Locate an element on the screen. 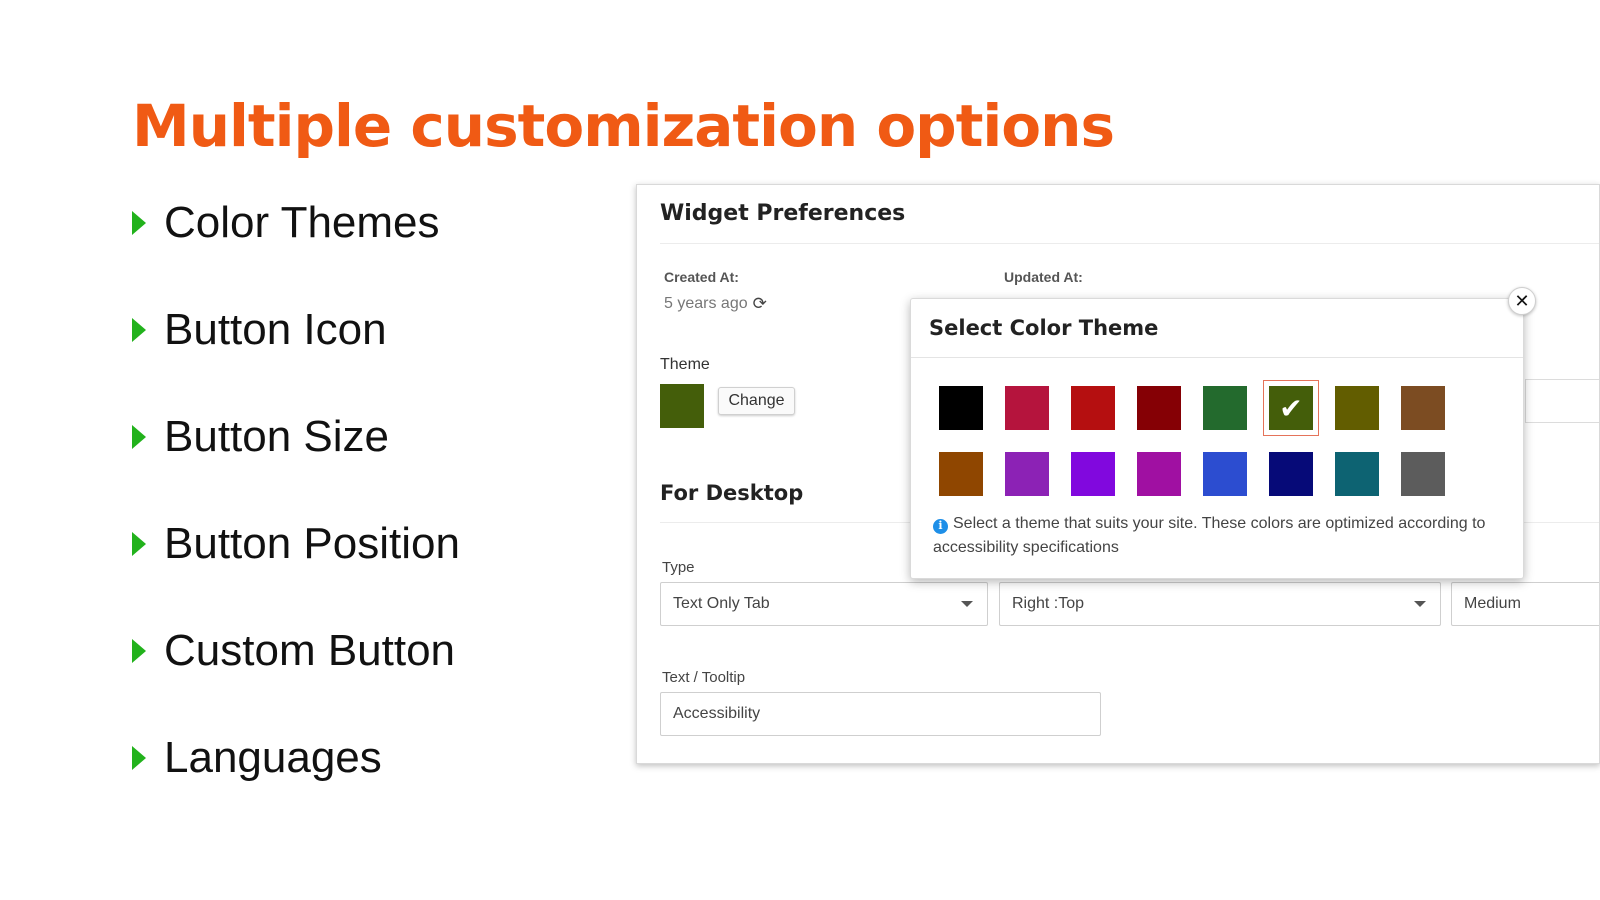 The width and height of the screenshot is (1600, 900). feature-label: Button Position is located at coordinates (312, 543).